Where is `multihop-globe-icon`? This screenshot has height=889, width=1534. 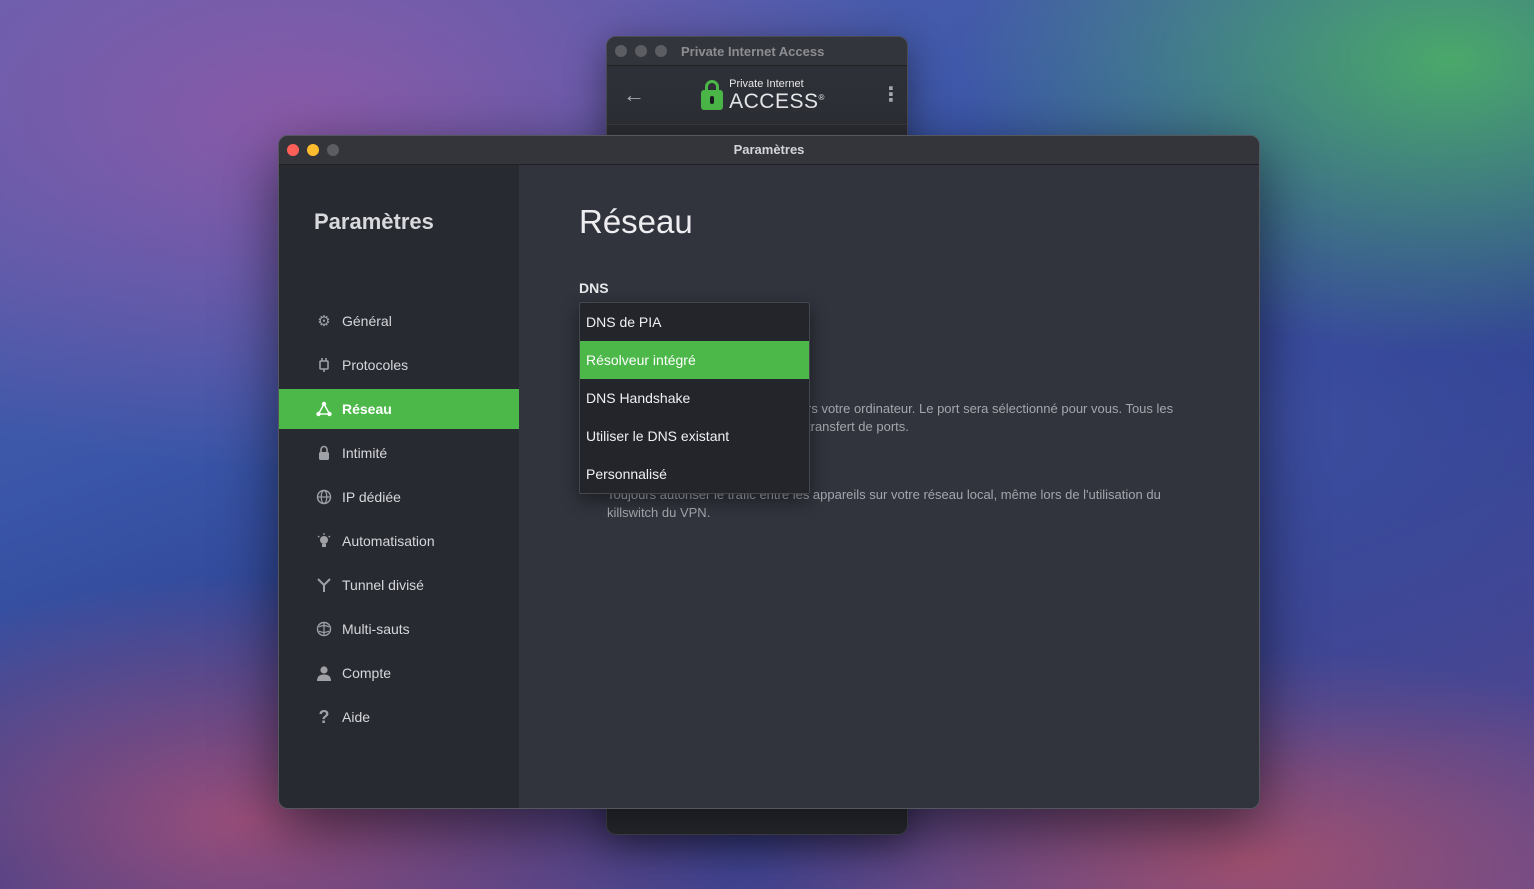
multihop-globe-icon is located at coordinates (324, 629).